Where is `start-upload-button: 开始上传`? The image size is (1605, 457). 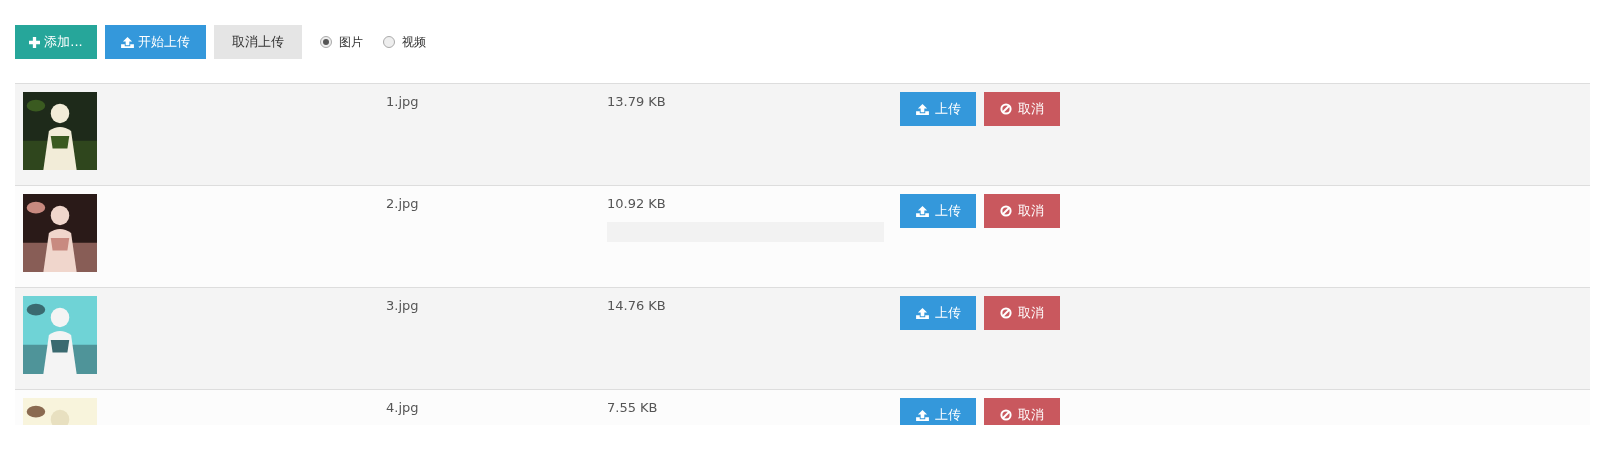
start-upload-button: 开始上传 is located at coordinates (155, 42).